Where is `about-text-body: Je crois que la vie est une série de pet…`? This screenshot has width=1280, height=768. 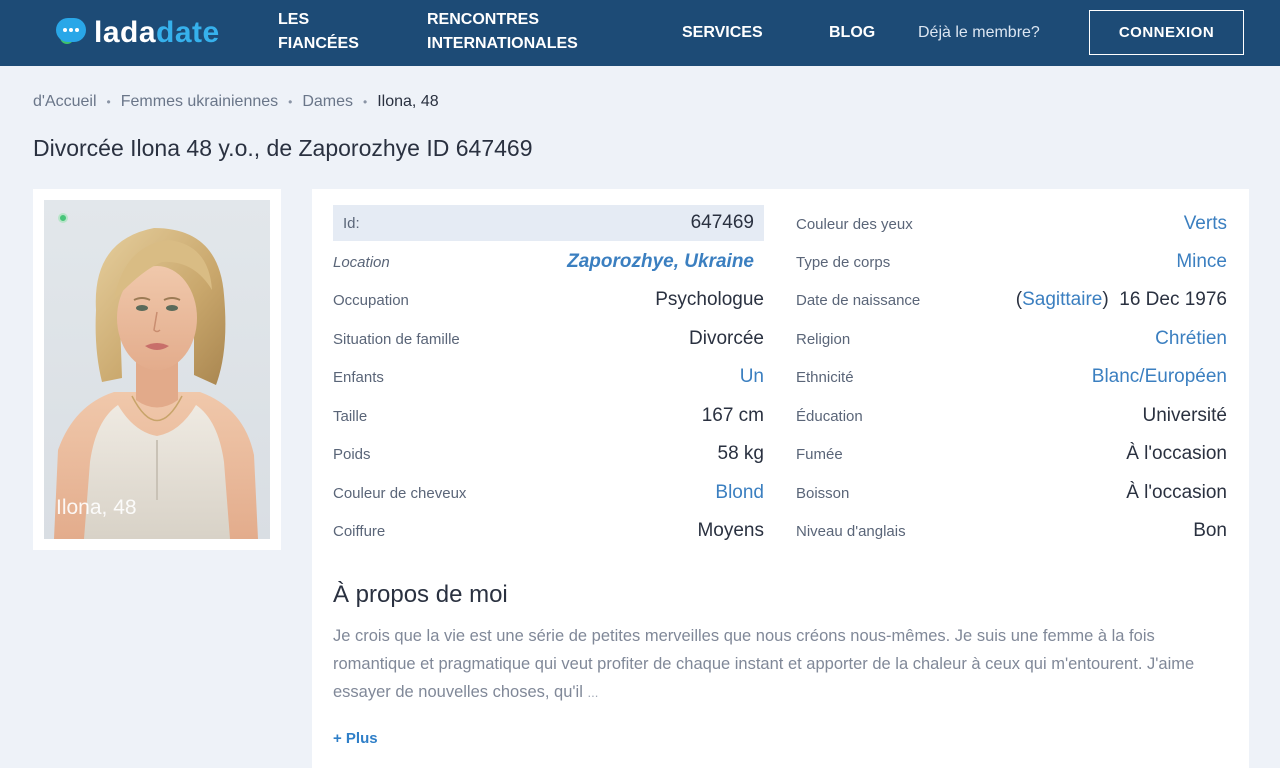
about-text-body: Je crois que la vie est une série de pet… is located at coordinates (764, 664).